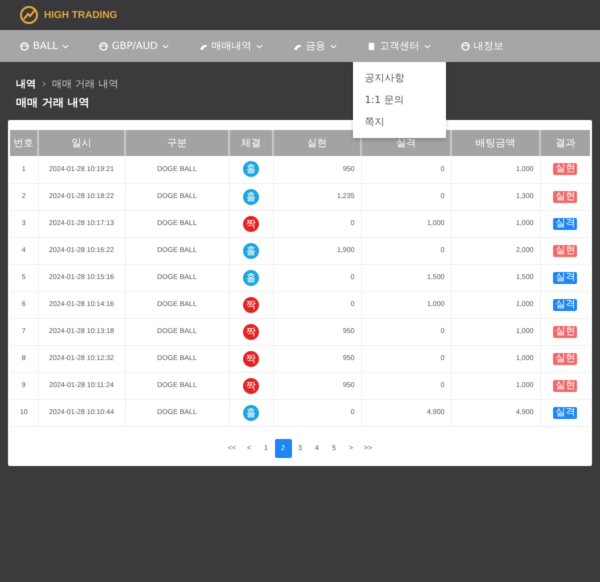  I want to click on chevron-right-icon, so click(44, 84).